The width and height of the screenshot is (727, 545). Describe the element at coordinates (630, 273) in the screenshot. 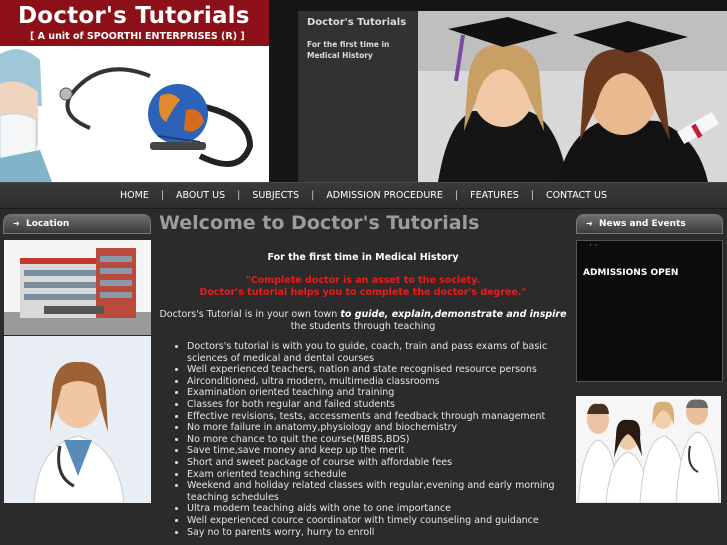

I see `news-item: ADMISSIONS OPEN` at that location.